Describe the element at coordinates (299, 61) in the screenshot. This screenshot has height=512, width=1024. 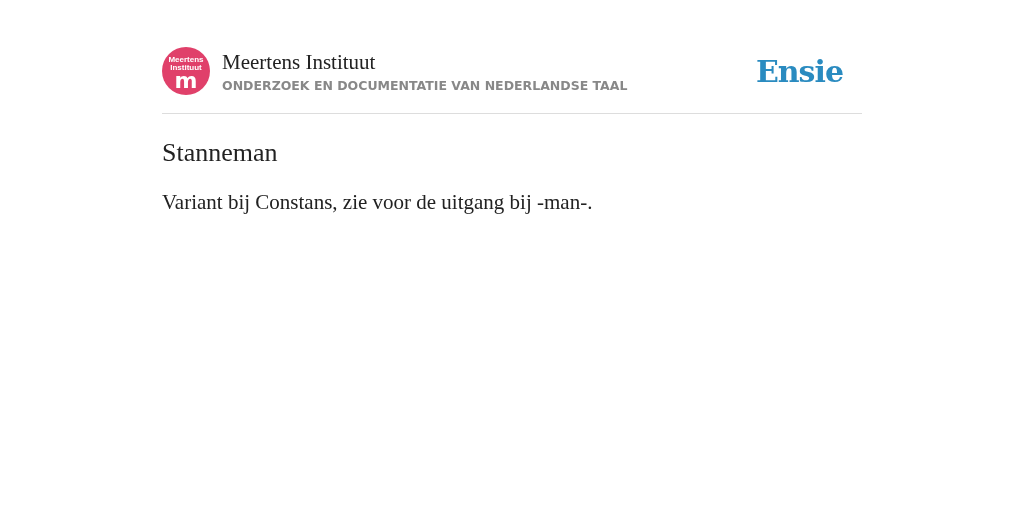
I see `site-title: Meertens Instituut` at that location.